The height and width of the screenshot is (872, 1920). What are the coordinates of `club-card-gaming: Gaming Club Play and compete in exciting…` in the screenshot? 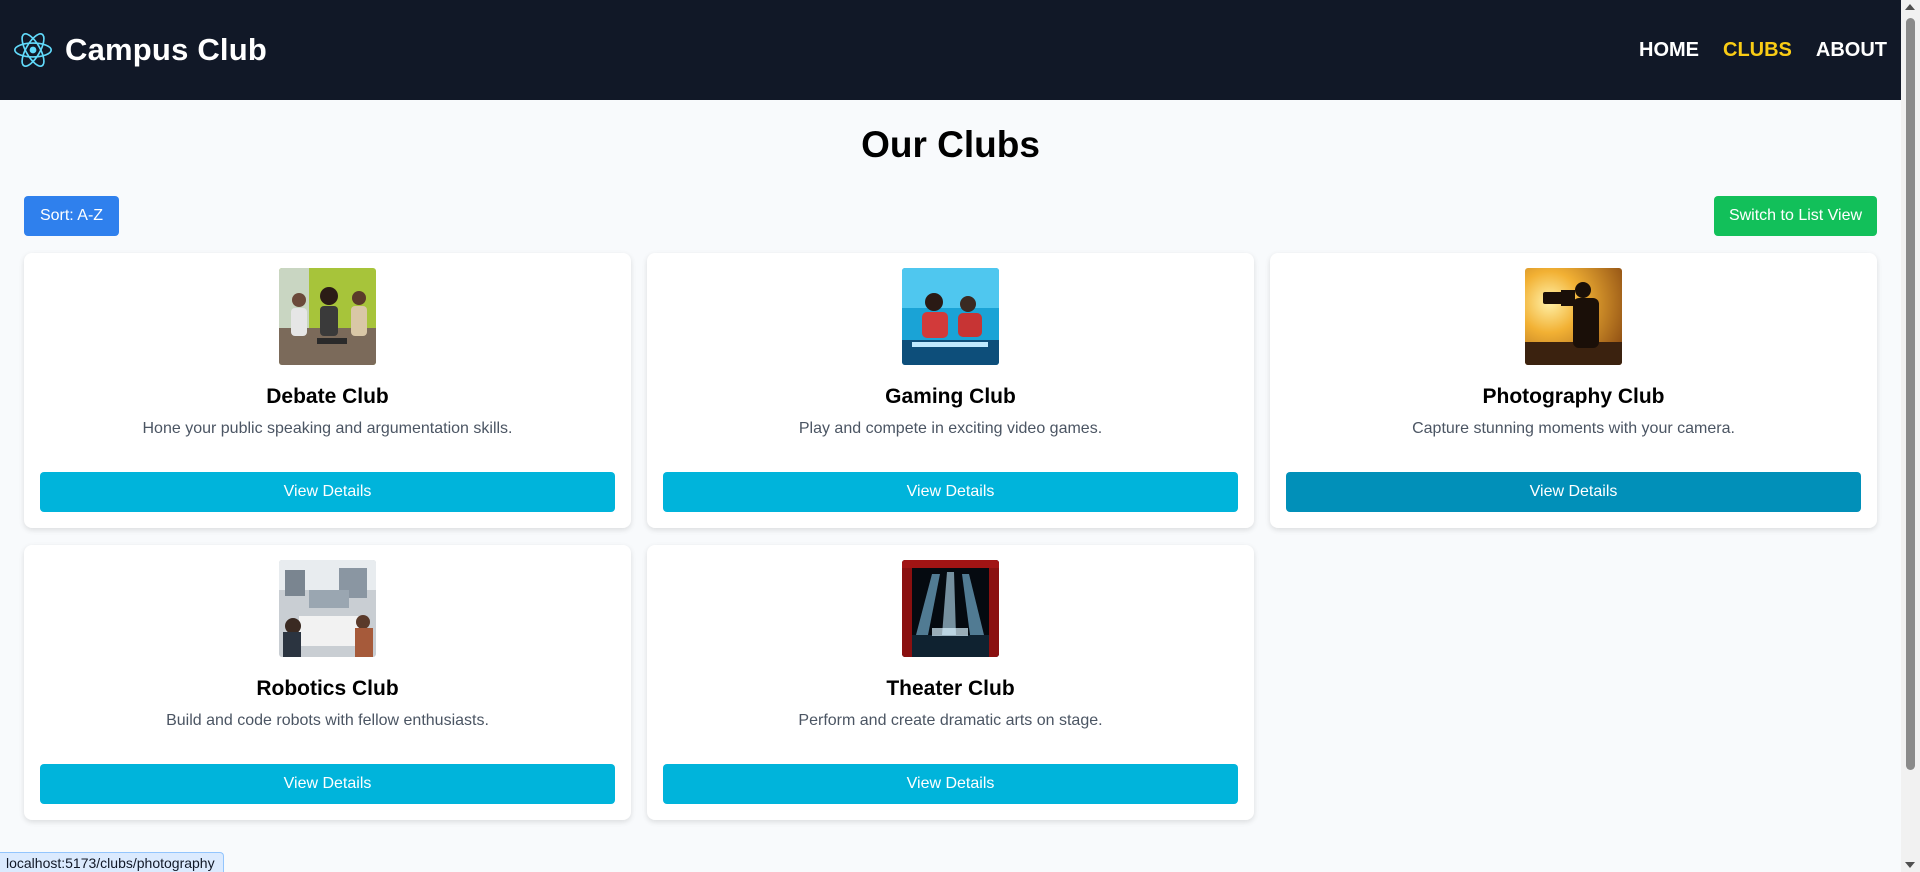 It's located at (950, 390).